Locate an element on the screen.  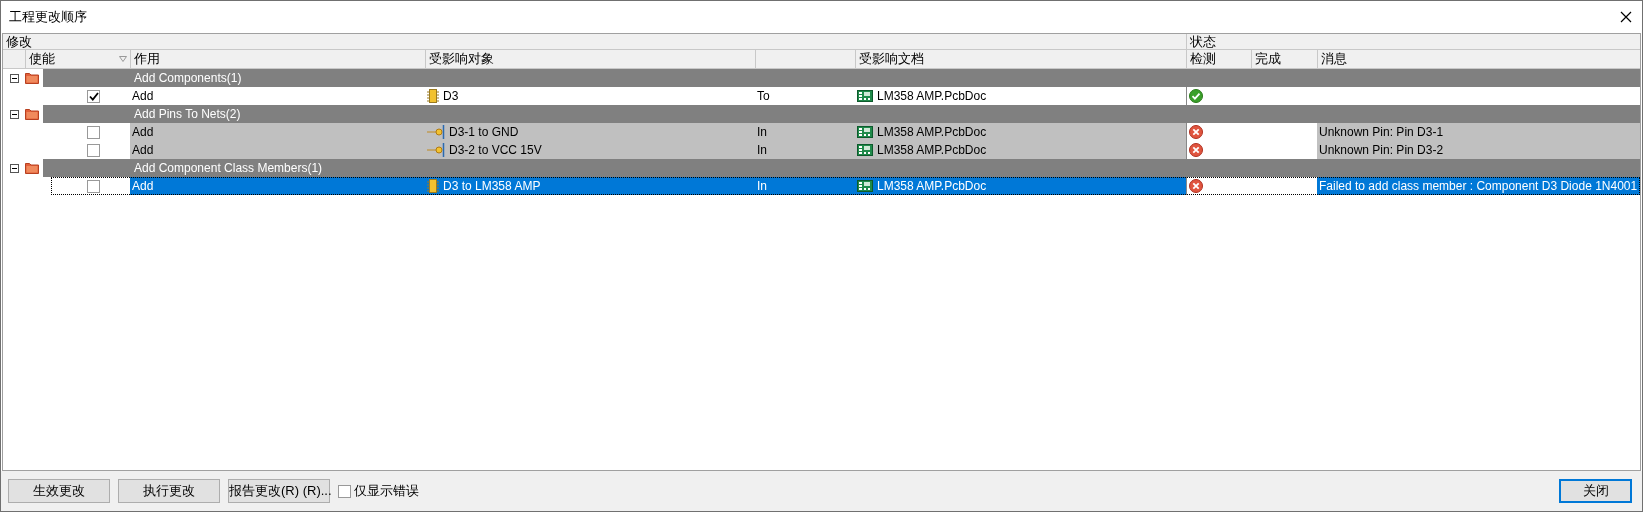
group-header: 状态 is located at coordinates (1203, 41).